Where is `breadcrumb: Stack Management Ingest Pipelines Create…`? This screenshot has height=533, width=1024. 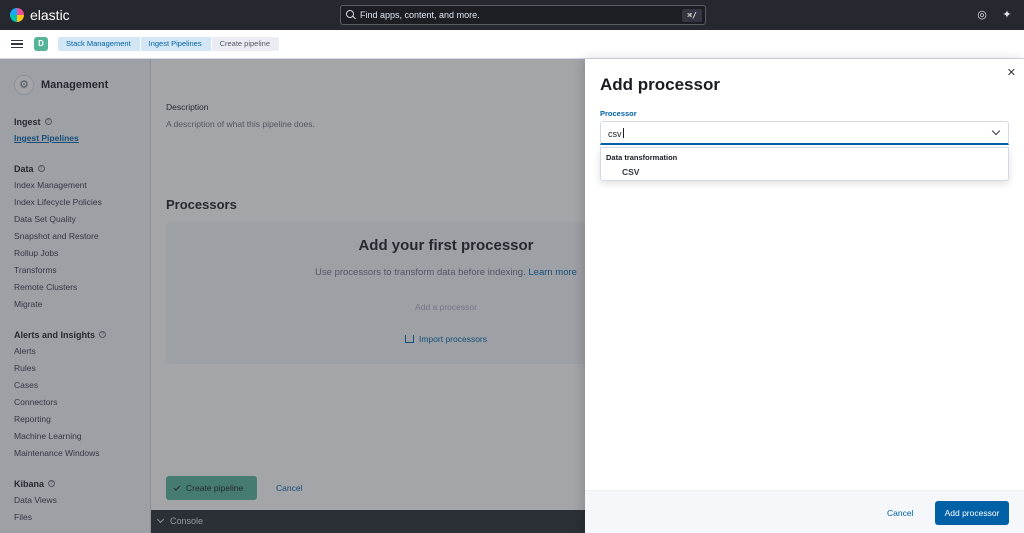
breadcrumb: Stack Management Ingest Pipelines Create… is located at coordinates (169, 44).